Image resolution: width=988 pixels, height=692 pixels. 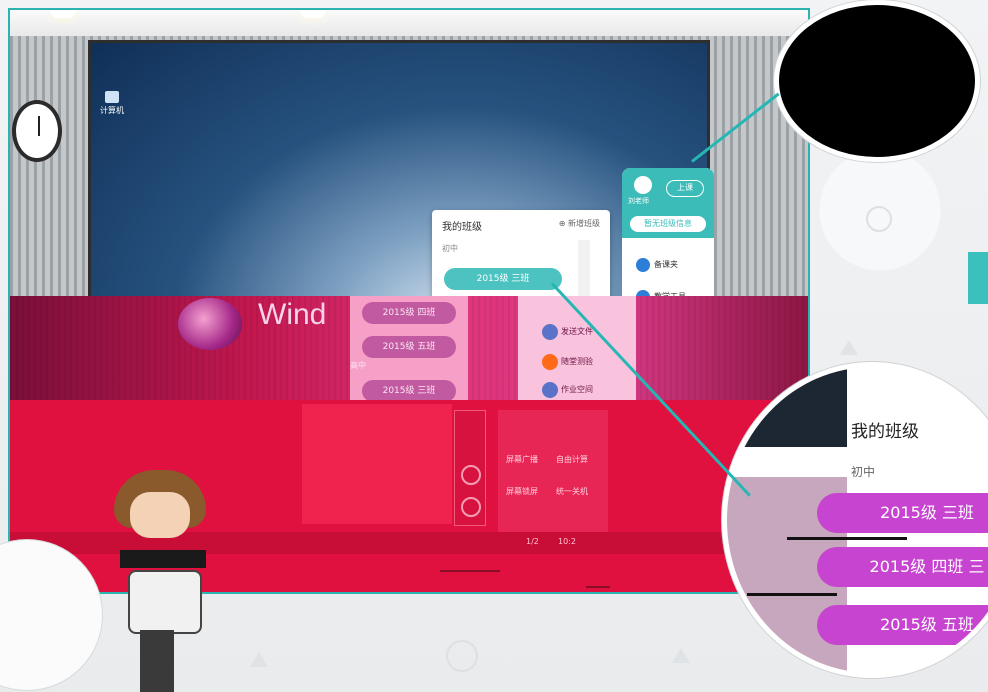 What do you see at coordinates (521, 258) in the screenshot?
I see `my-class-panel: 我的班级 ⊕ 新增班级 初中 2015级 三班` at bounding box center [521, 258].